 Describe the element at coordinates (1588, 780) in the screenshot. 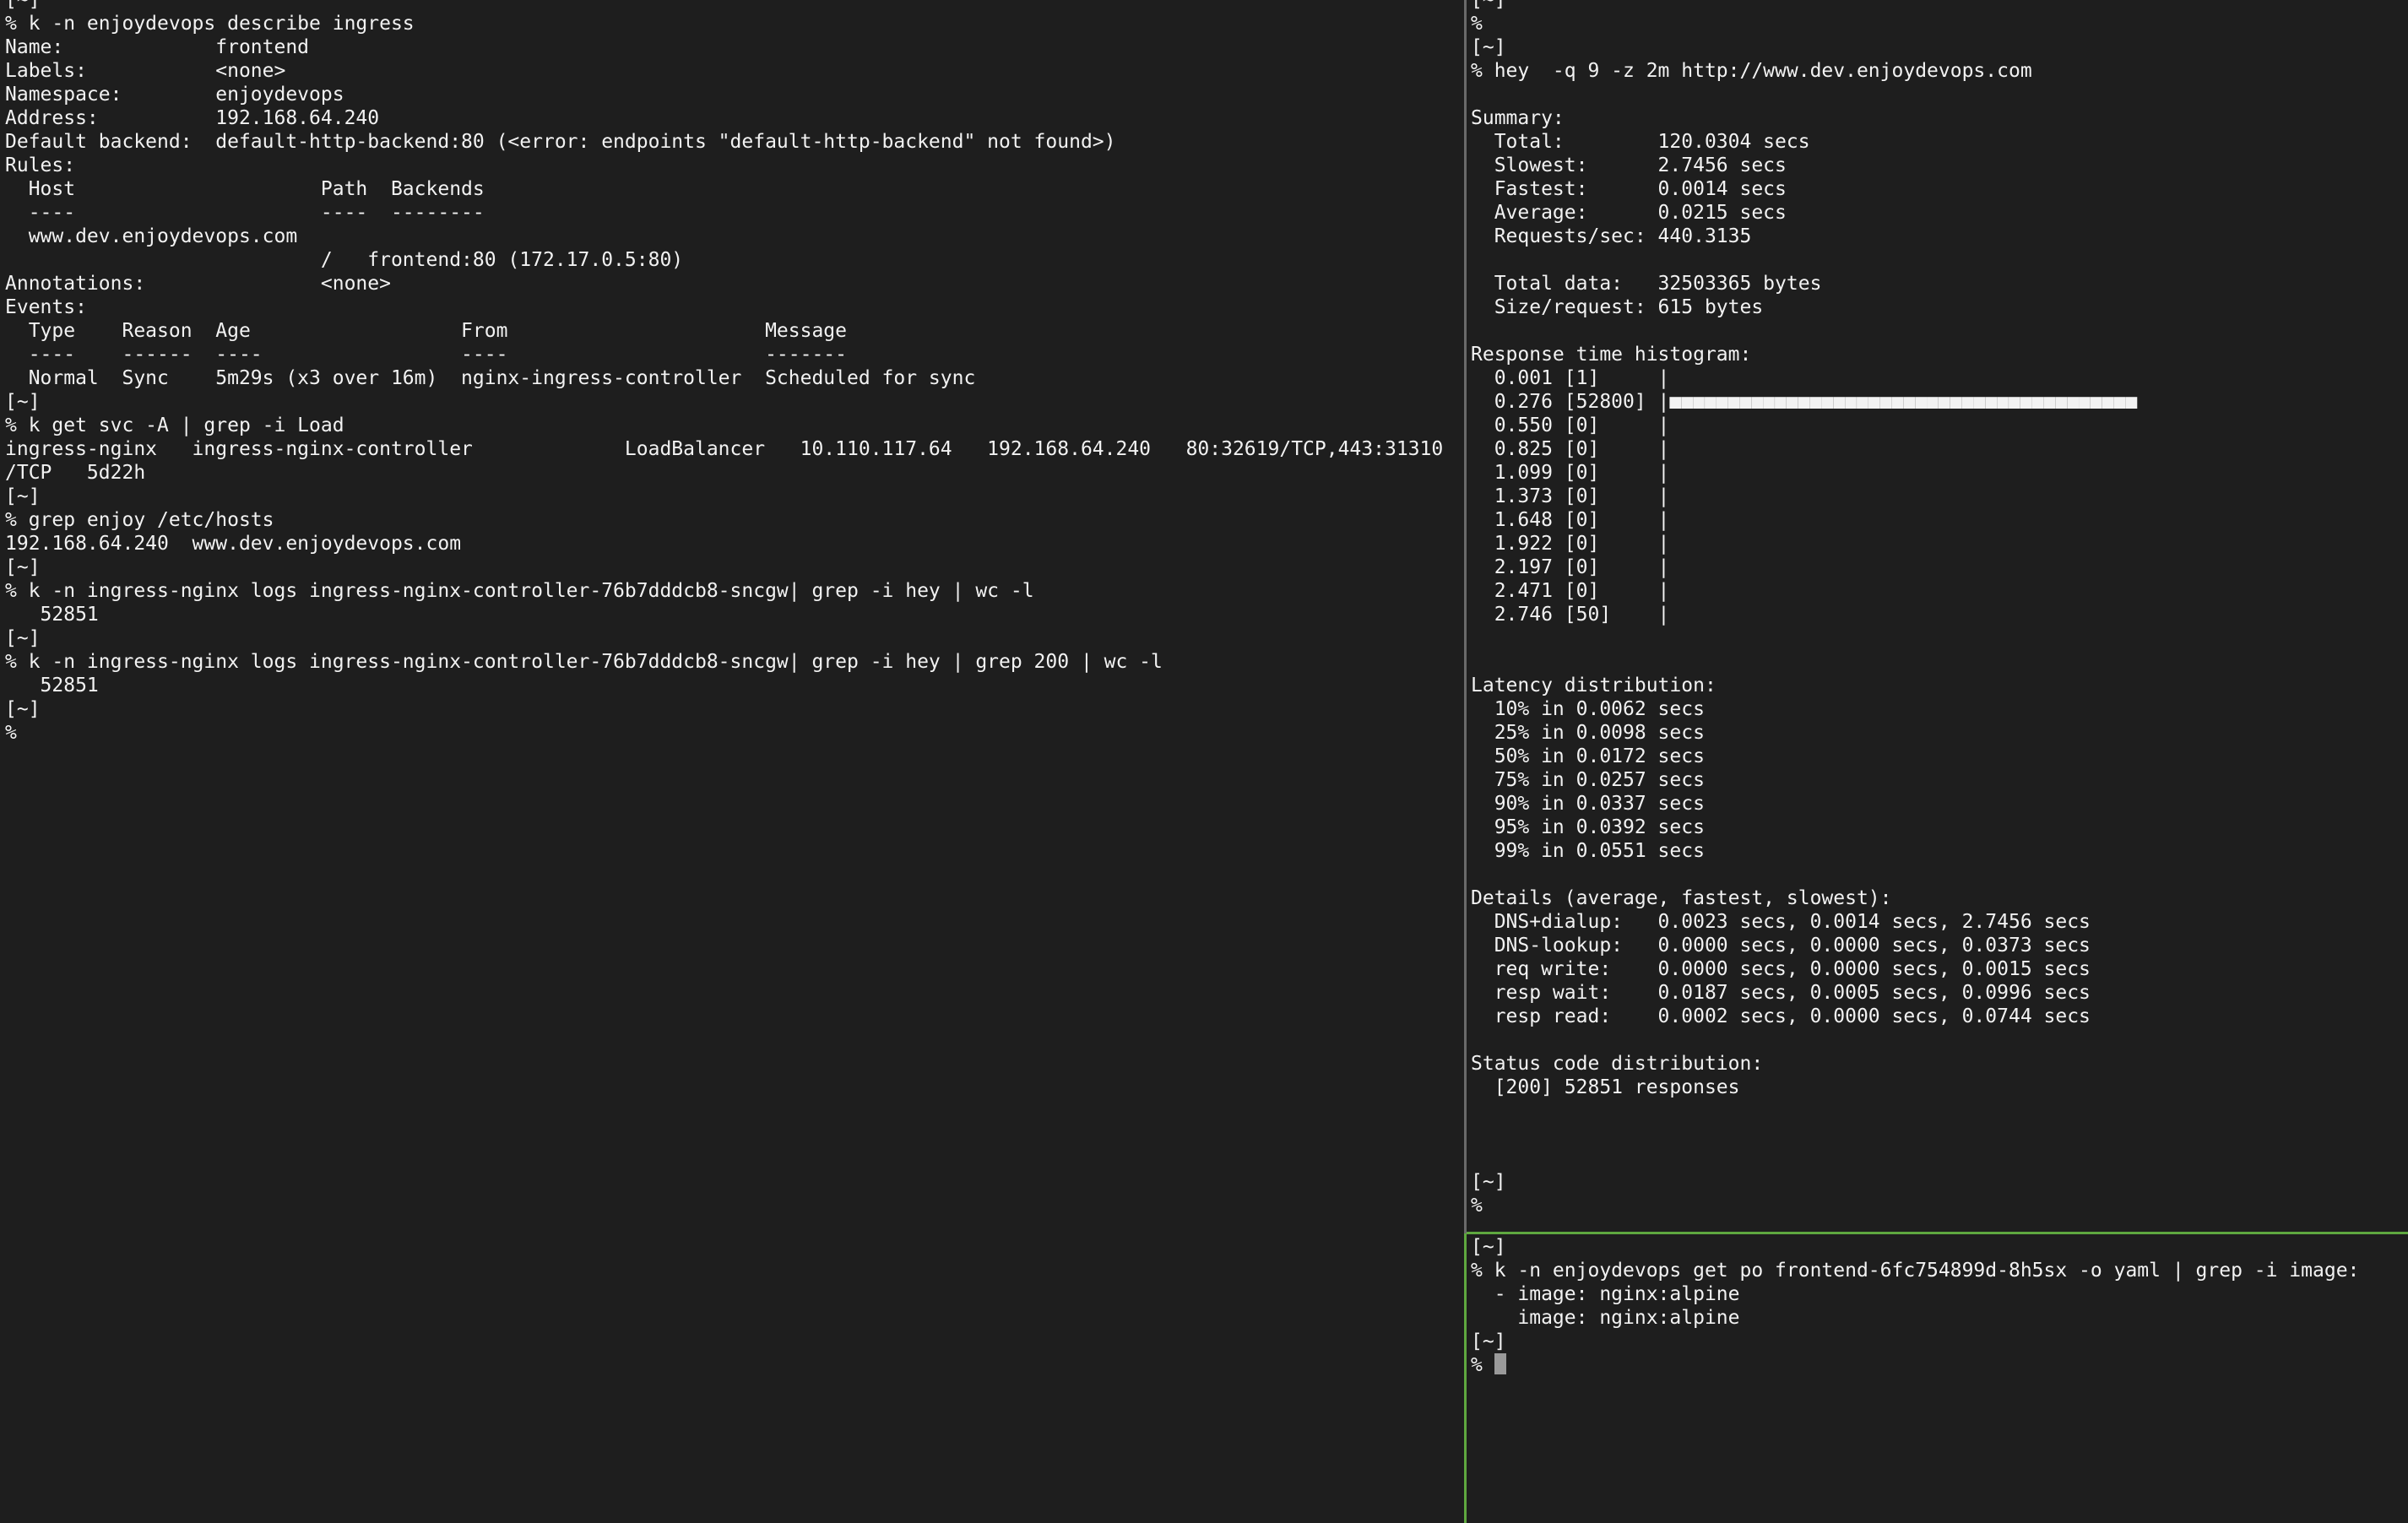

I see `terminal-line: 75% in 0.0257 secs` at that location.